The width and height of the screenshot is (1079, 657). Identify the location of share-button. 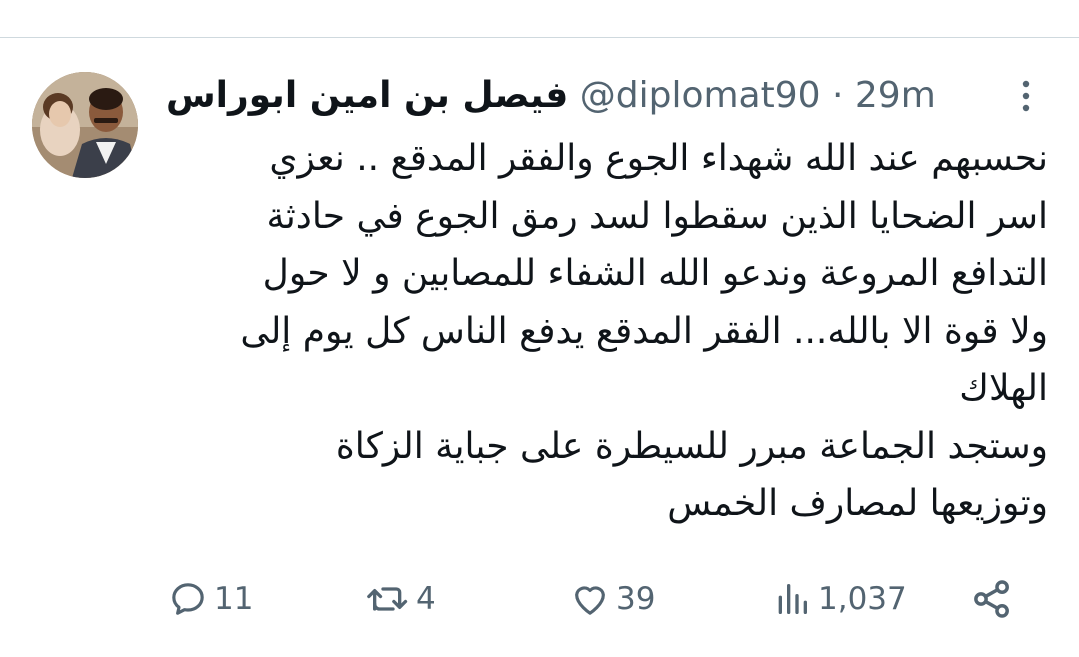
(992, 599).